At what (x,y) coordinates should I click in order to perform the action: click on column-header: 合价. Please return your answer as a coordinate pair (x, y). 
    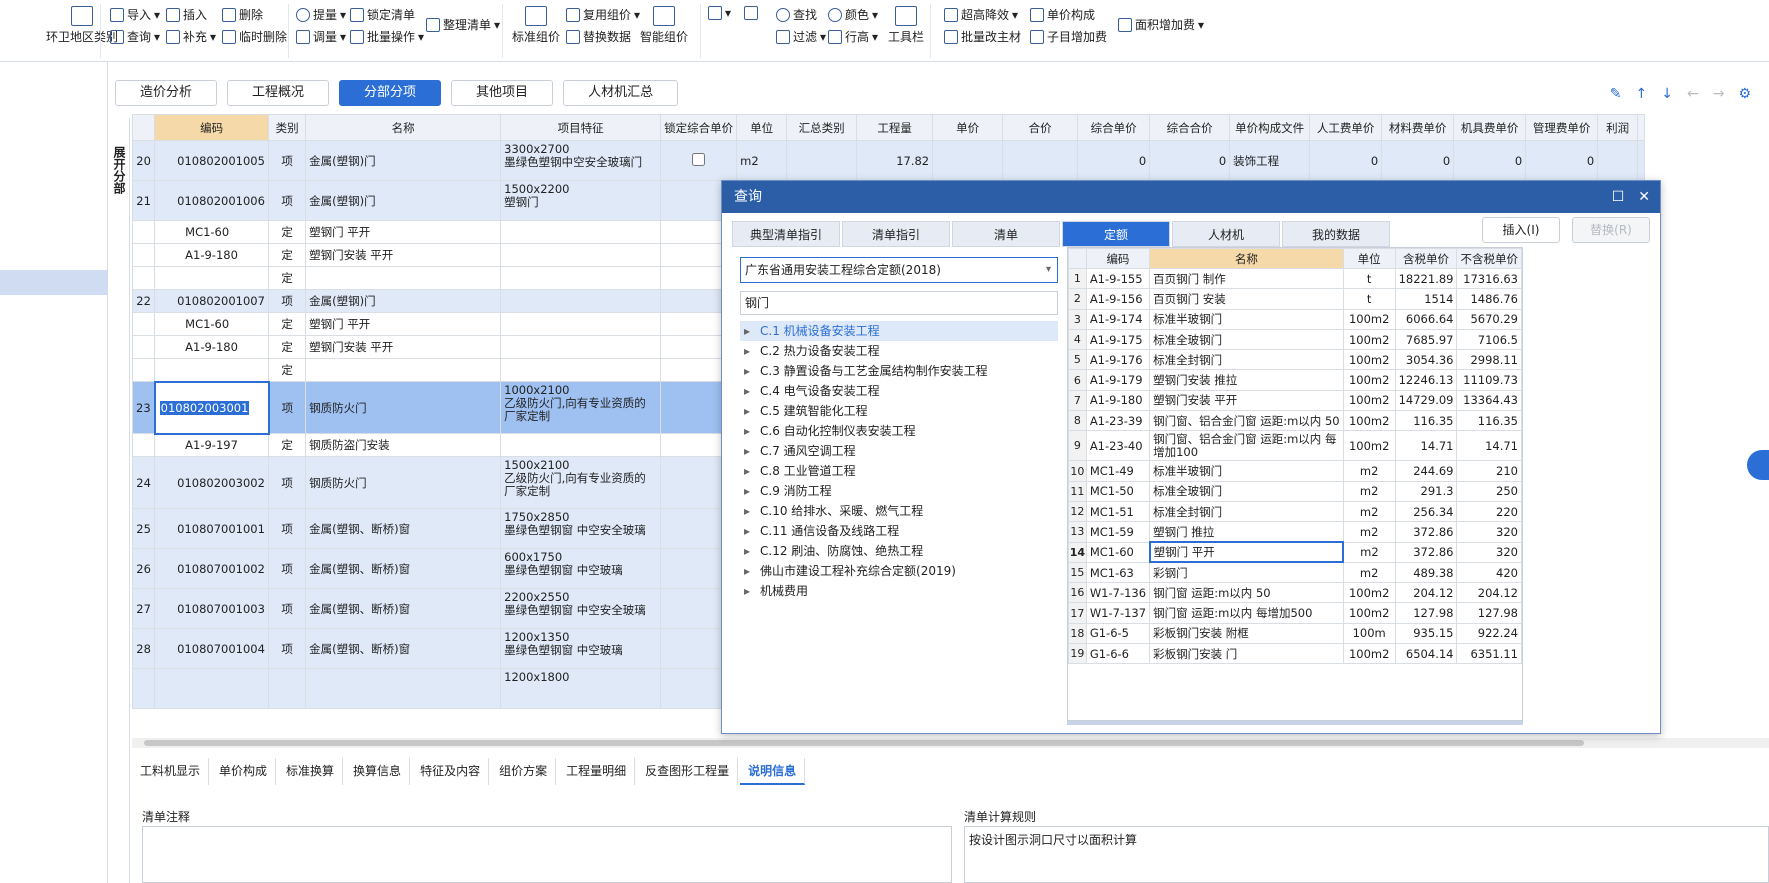
    Looking at the image, I should click on (1040, 127).